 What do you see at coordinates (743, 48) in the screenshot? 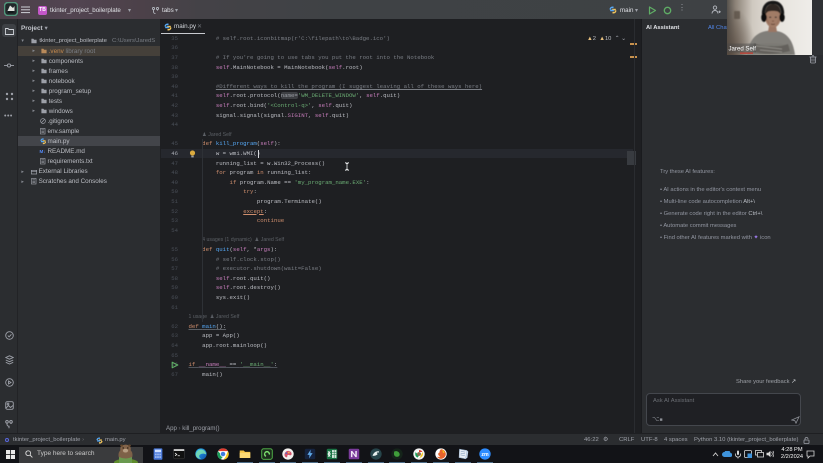
I see `svg-text: Jared Self` at bounding box center [743, 48].